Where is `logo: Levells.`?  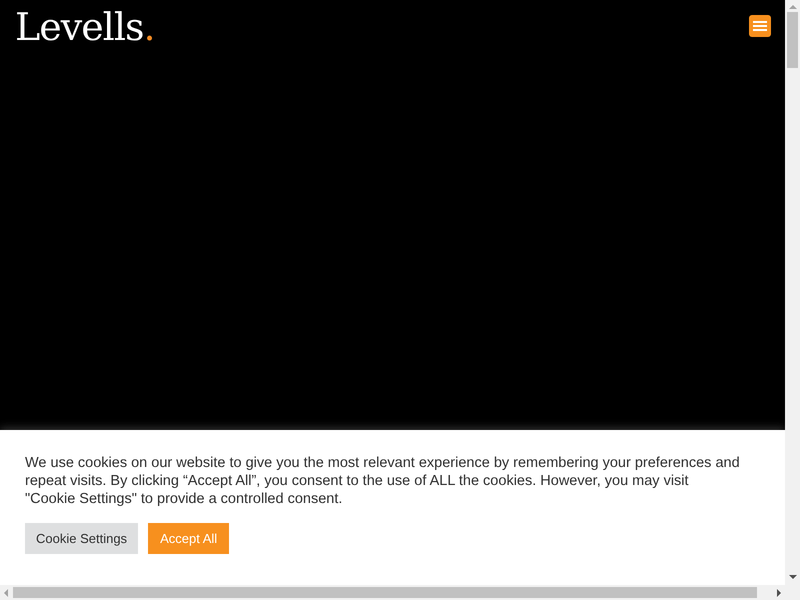 logo: Levells. is located at coordinates (85, 27).